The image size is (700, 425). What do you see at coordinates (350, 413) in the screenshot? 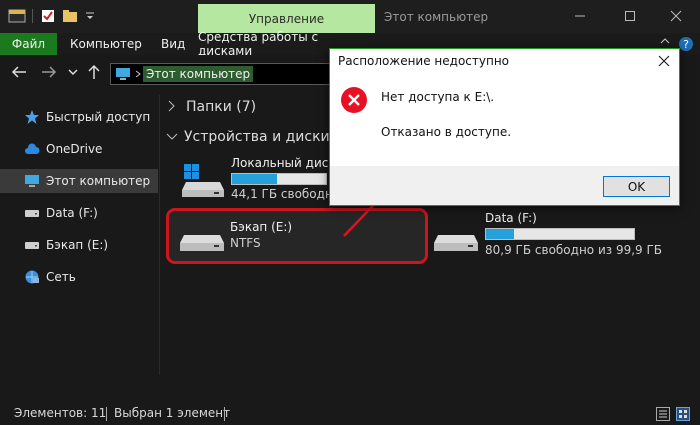
I see `status-bar: Элементов: 11 Выбран 1 элемент` at bounding box center [350, 413].